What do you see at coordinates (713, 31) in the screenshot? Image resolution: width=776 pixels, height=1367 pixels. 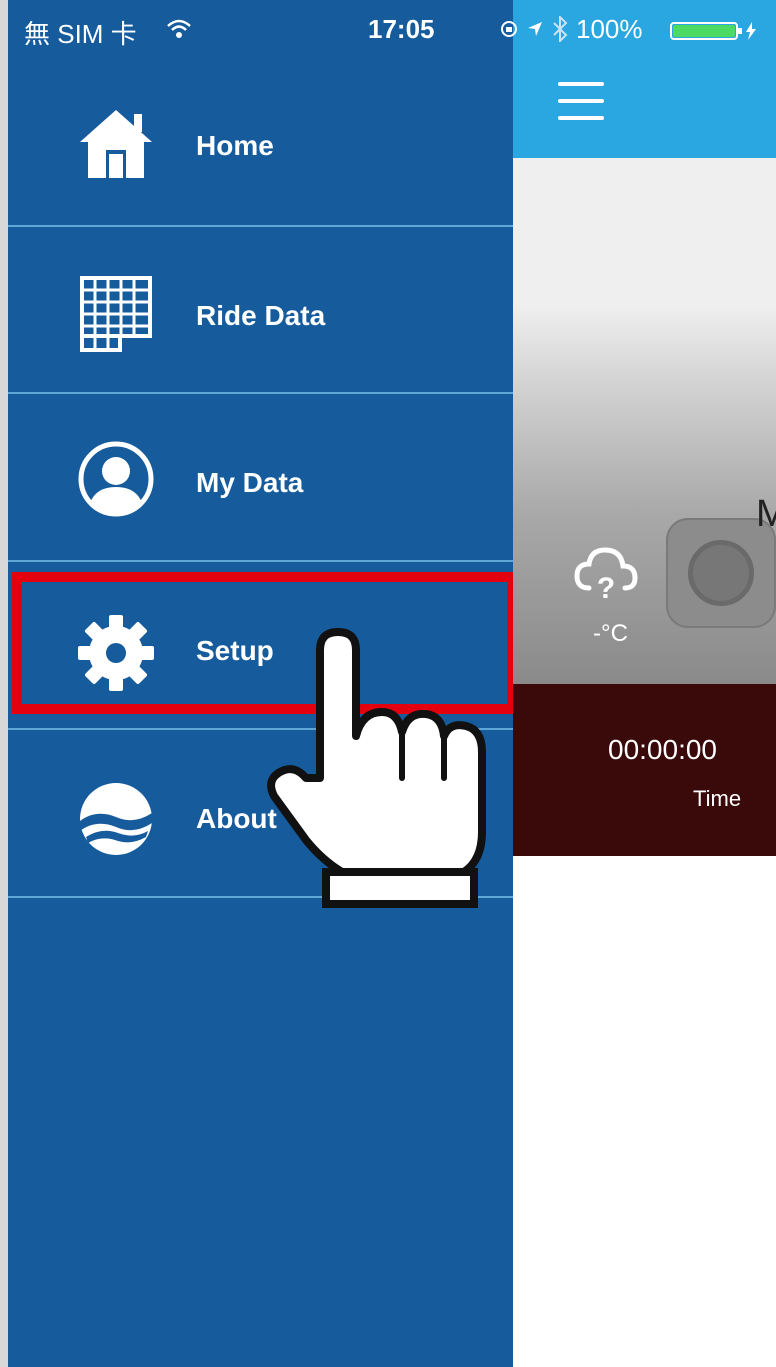 I see `battery-charging-icon` at bounding box center [713, 31].